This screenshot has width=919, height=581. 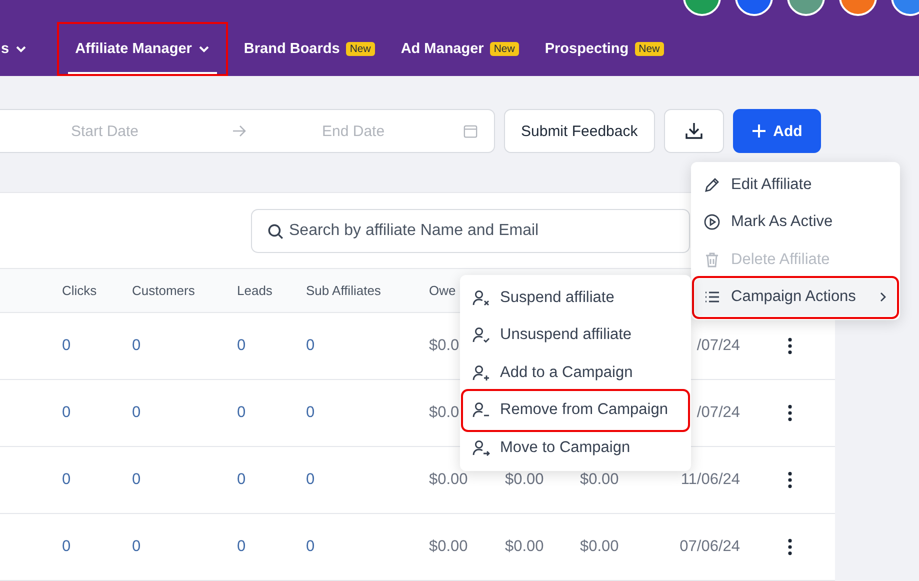 What do you see at coordinates (79, 290) in the screenshot?
I see `column-header: Clicks` at bounding box center [79, 290].